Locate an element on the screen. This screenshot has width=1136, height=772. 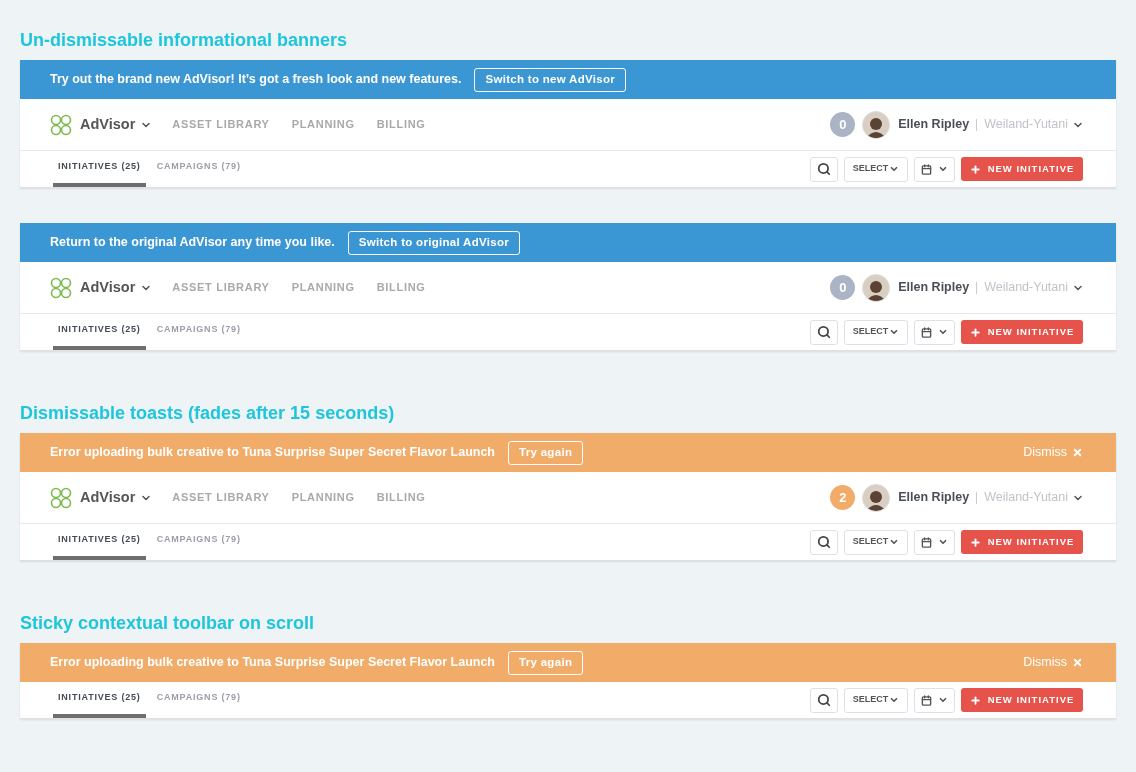
notification-count: 2 is located at coordinates (843, 497).